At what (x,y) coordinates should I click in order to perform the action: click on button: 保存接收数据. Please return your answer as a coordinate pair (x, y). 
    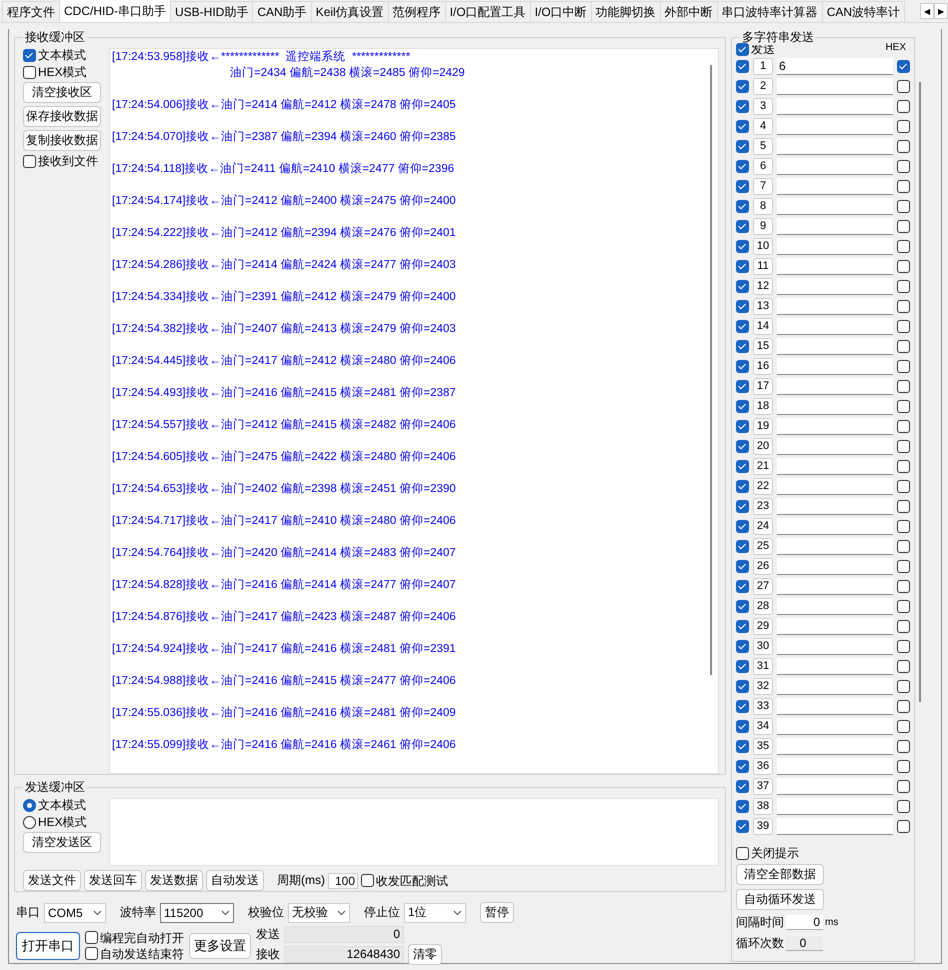
    Looking at the image, I should click on (62, 116).